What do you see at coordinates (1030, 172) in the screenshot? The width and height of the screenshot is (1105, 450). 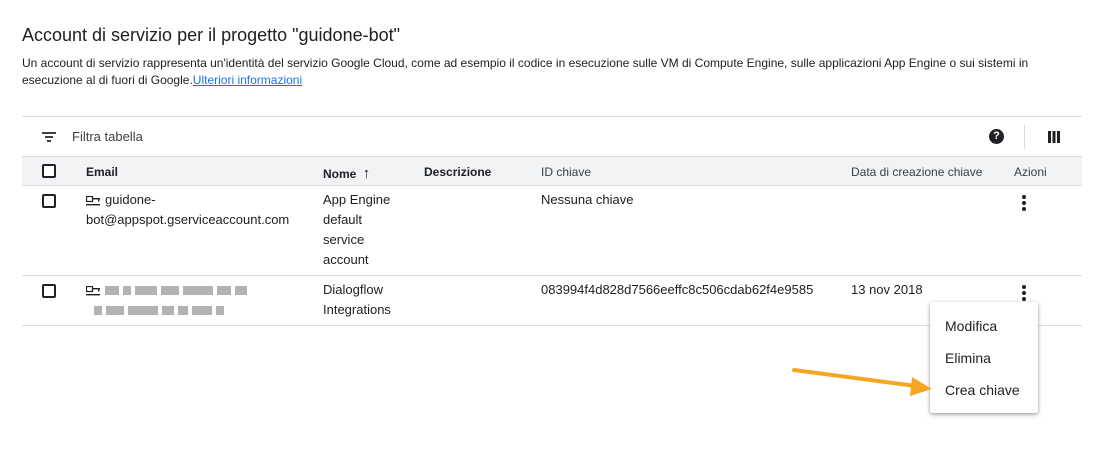 I see `column-header-actions: Azioni` at bounding box center [1030, 172].